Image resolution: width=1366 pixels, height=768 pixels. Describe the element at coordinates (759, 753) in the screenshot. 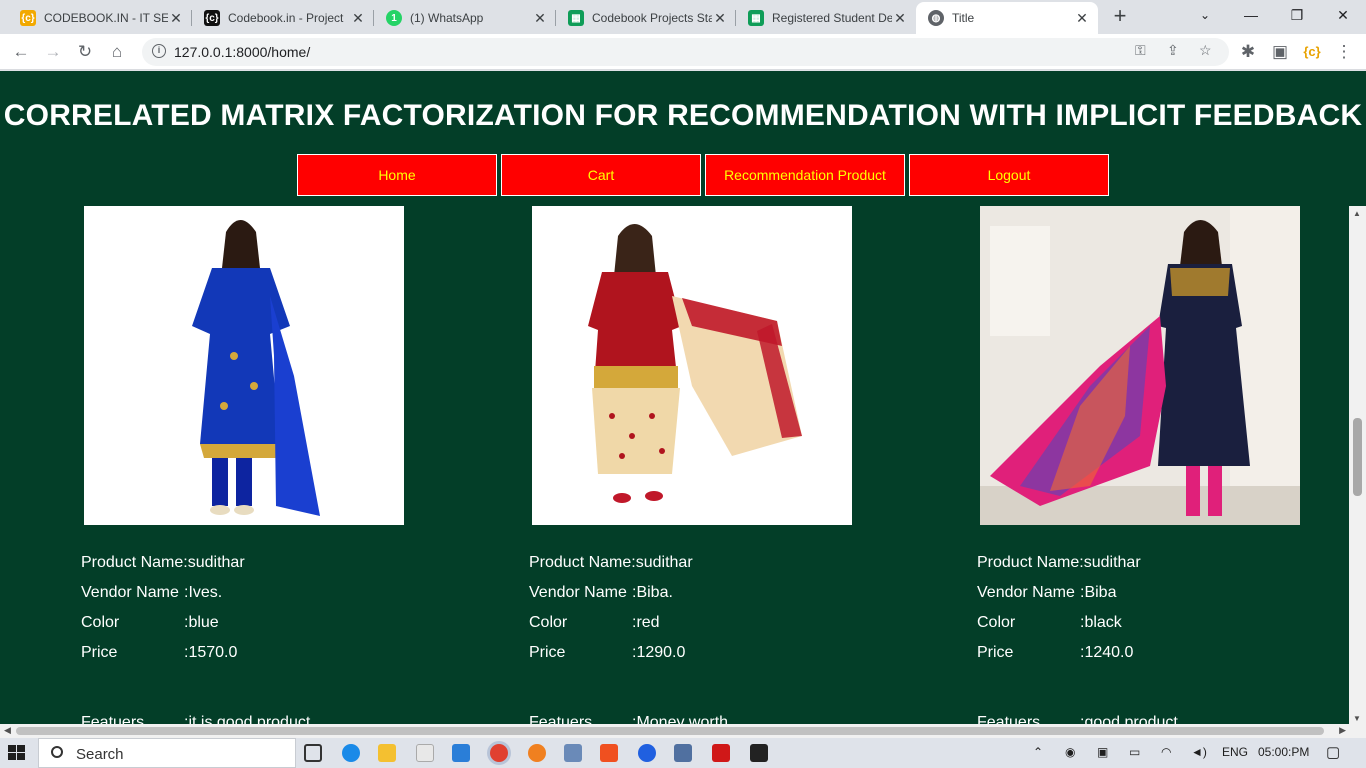

I see `terminal-icon` at that location.